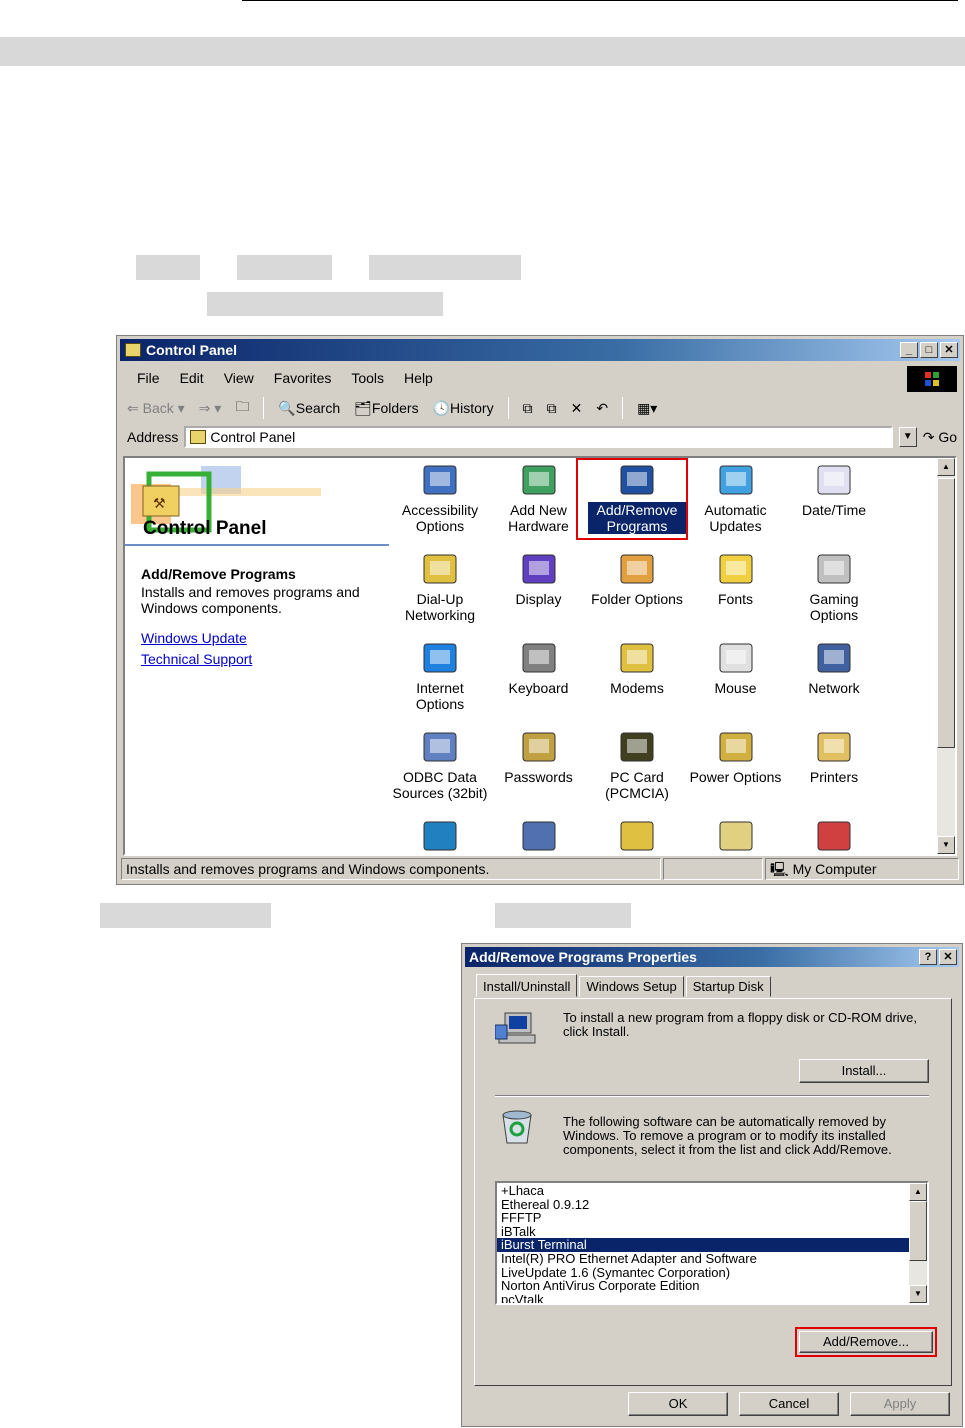  Describe the element at coordinates (909, 350) in the screenshot. I see `minimize-button: _` at that location.